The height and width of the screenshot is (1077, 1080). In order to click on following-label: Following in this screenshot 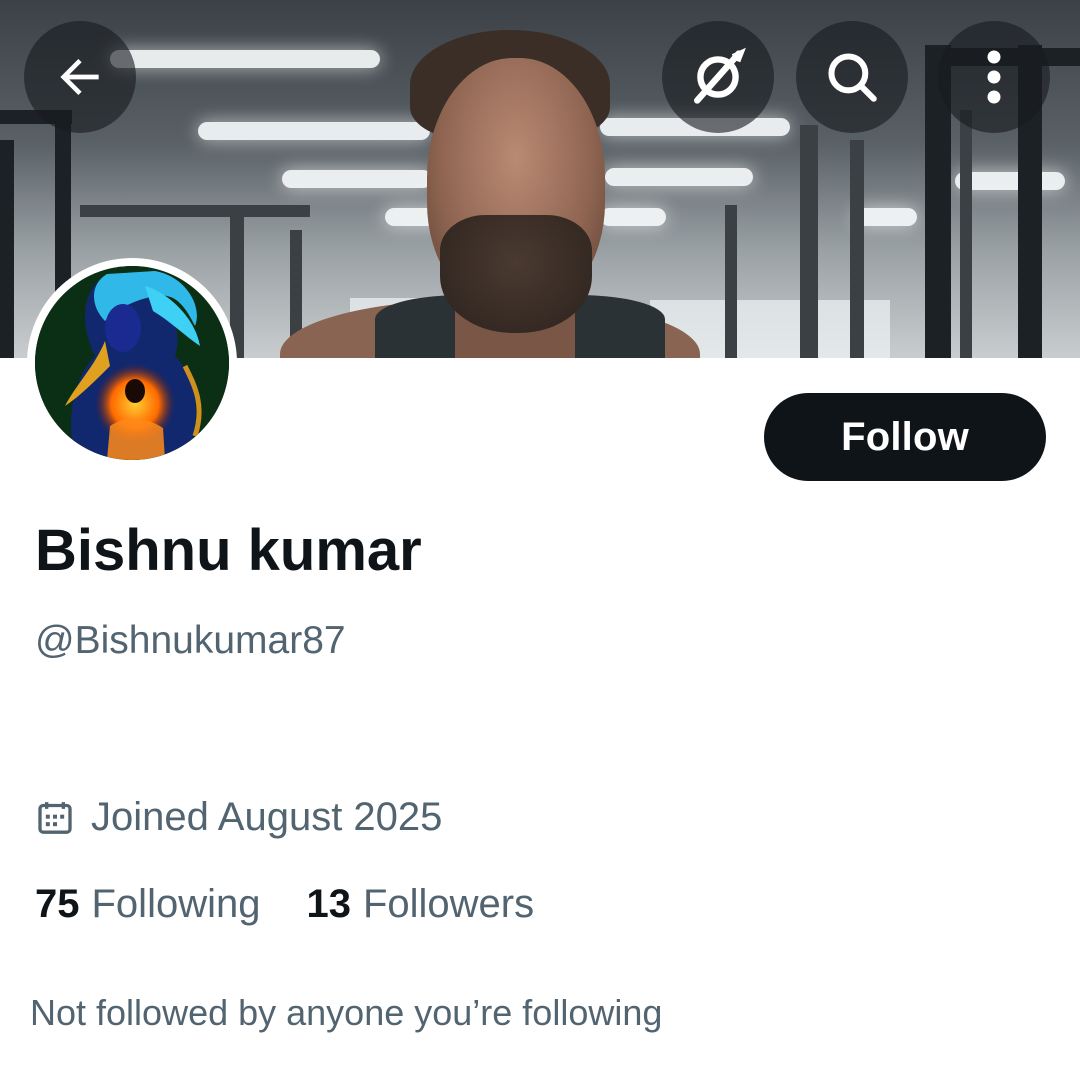, I will do `click(176, 904)`.